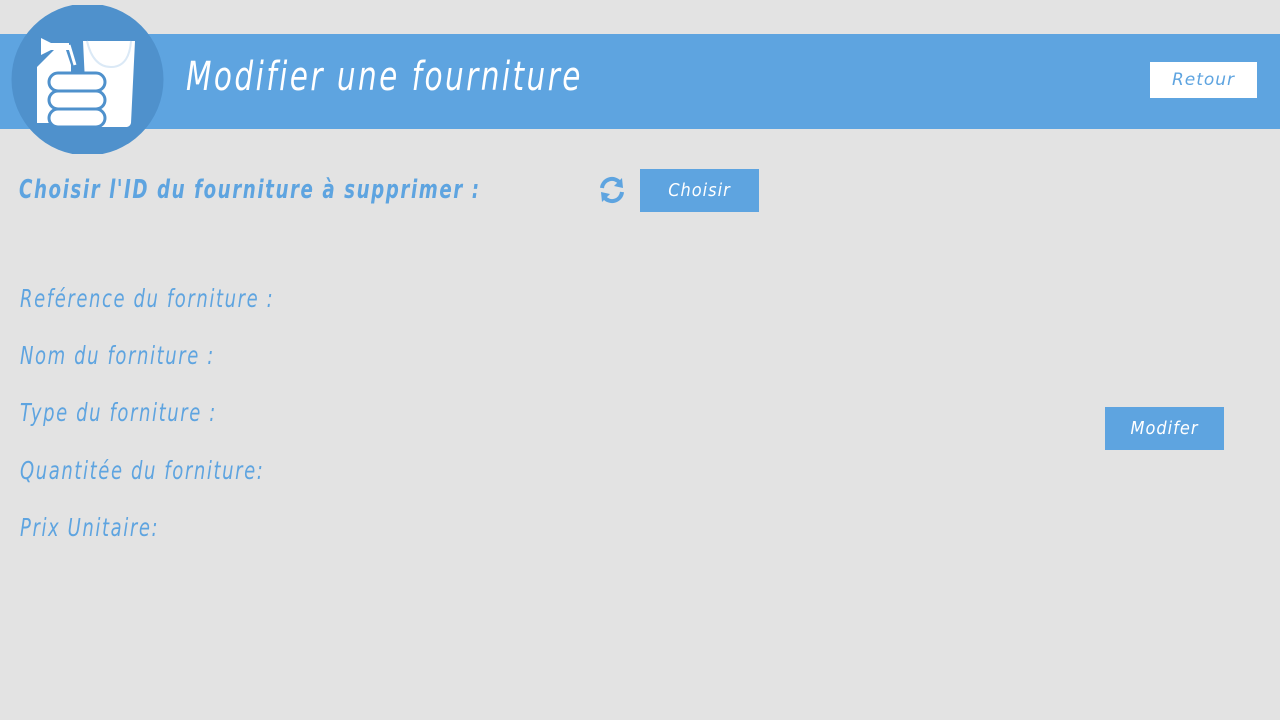 This screenshot has width=1280, height=720. I want to click on quantity-label: Quantitée du forniture:, so click(142, 470).